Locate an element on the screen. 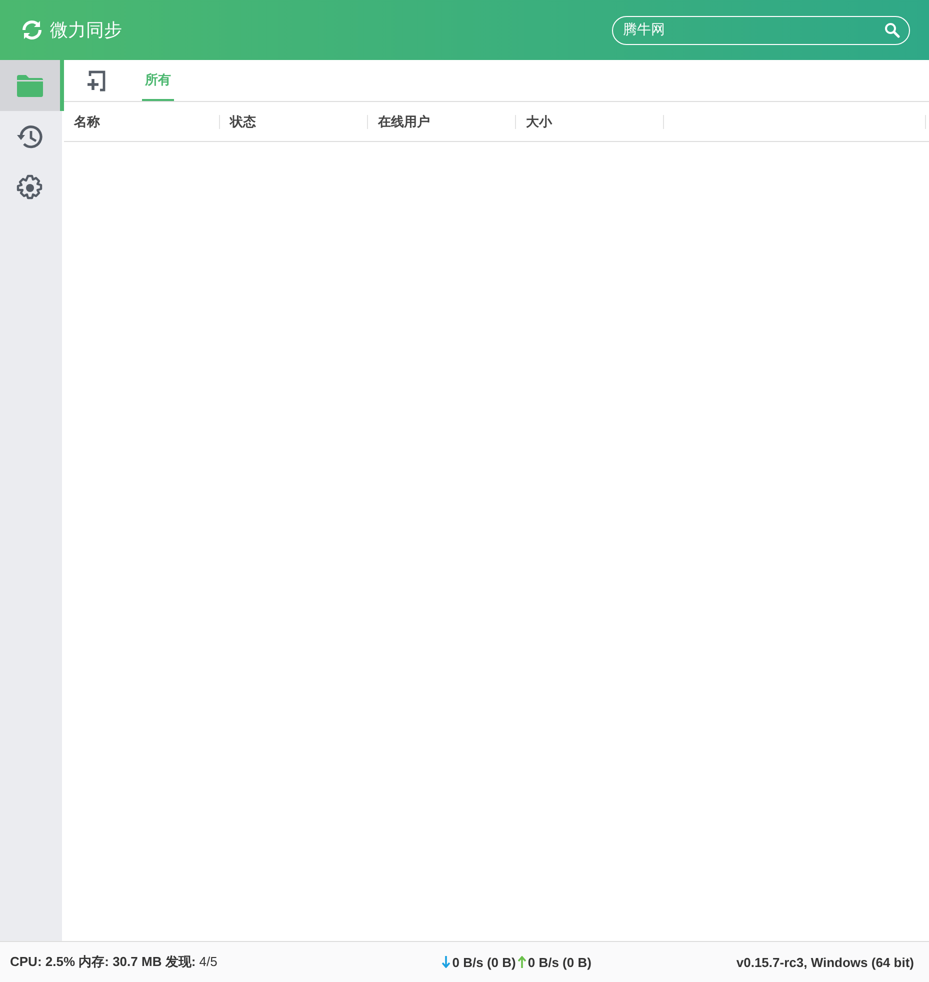 The width and height of the screenshot is (929, 982). column-header: 状态 is located at coordinates (243, 121).